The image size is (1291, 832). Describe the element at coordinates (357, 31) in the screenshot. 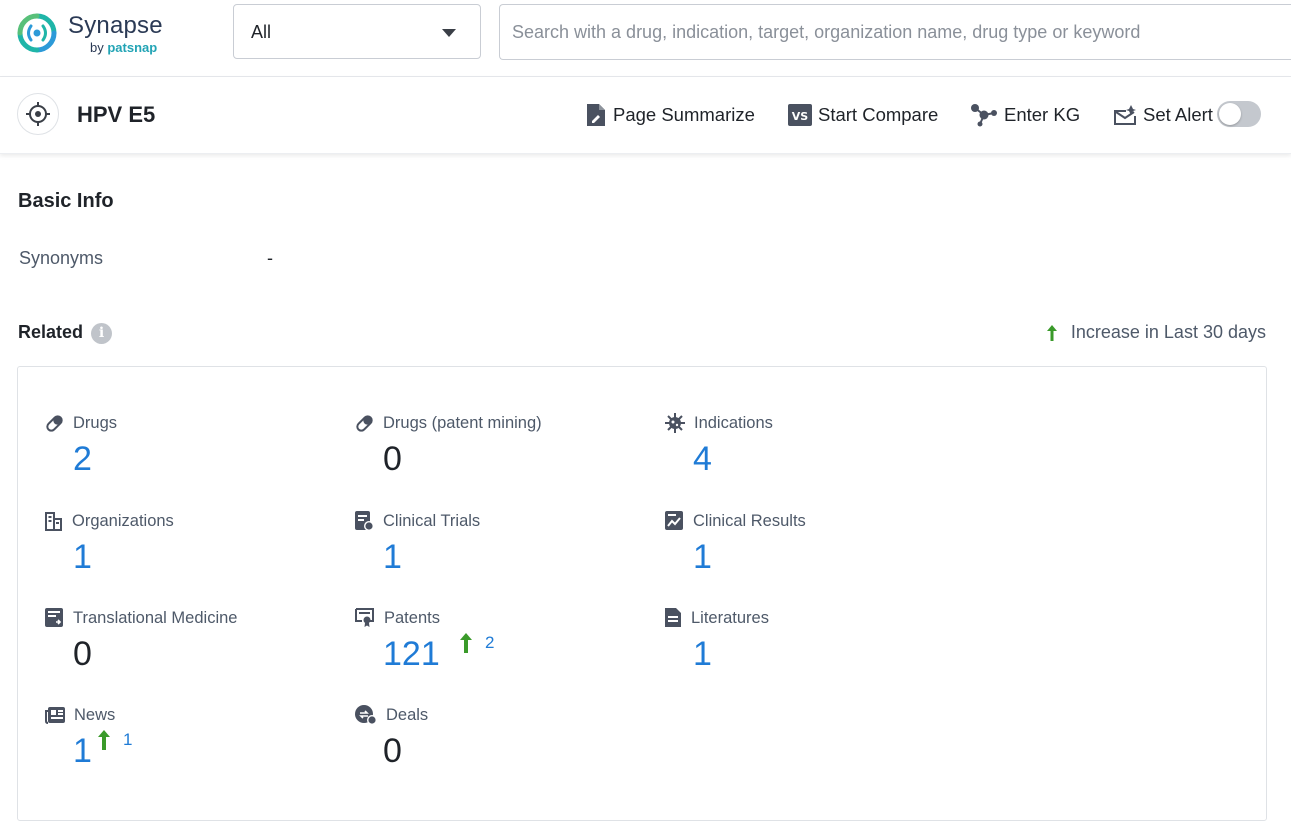

I see `search-scope-select: All` at that location.